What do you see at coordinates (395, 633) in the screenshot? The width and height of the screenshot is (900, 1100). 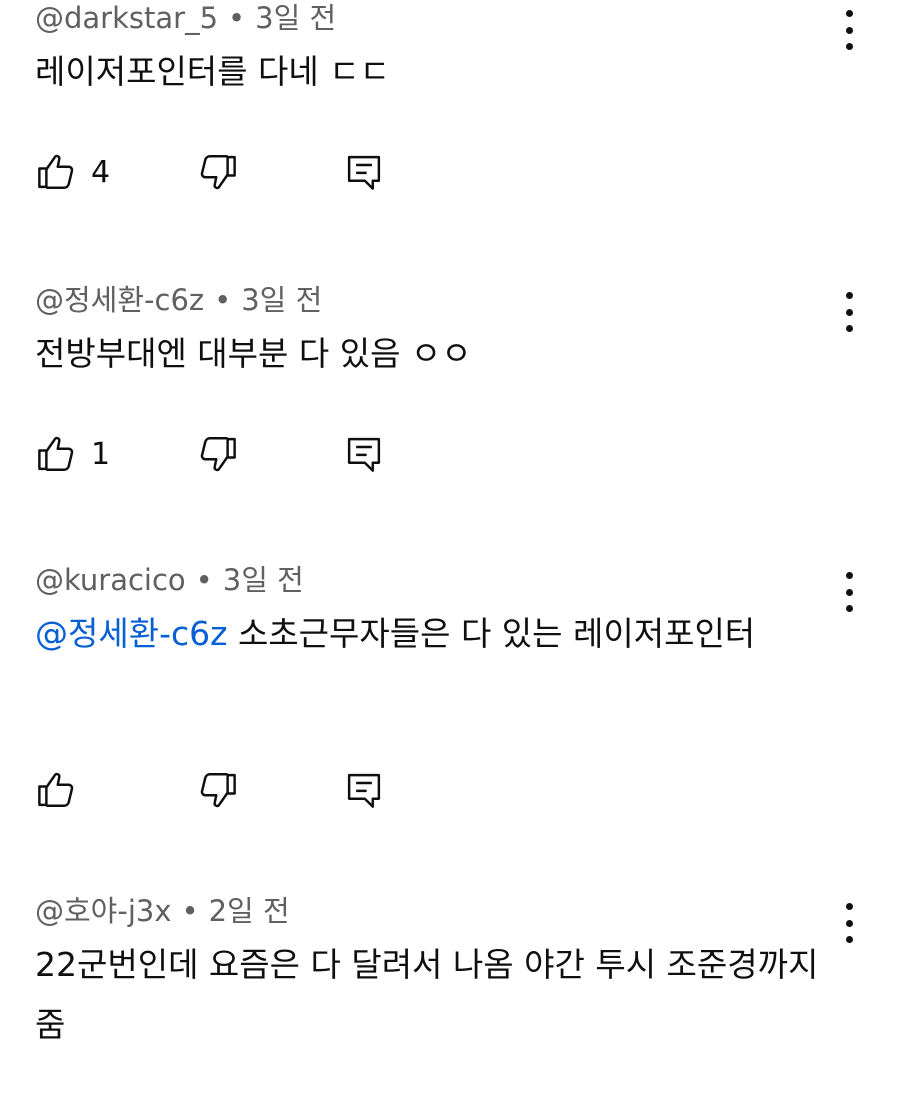 I see `comment-text: @정세환-c6z 소초근무자들은 다 있는 레이저포인터` at bounding box center [395, 633].